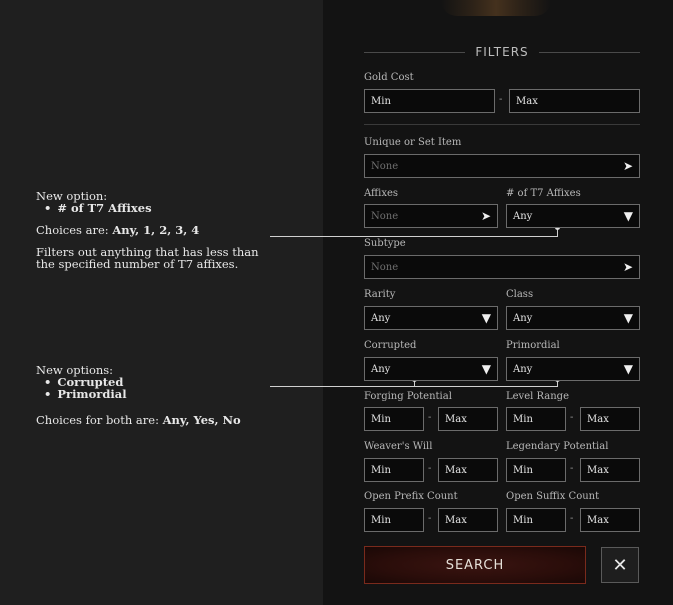 Image resolution: width=673 pixels, height=605 pixels. What do you see at coordinates (520, 294) in the screenshot?
I see `class-label: Class` at bounding box center [520, 294].